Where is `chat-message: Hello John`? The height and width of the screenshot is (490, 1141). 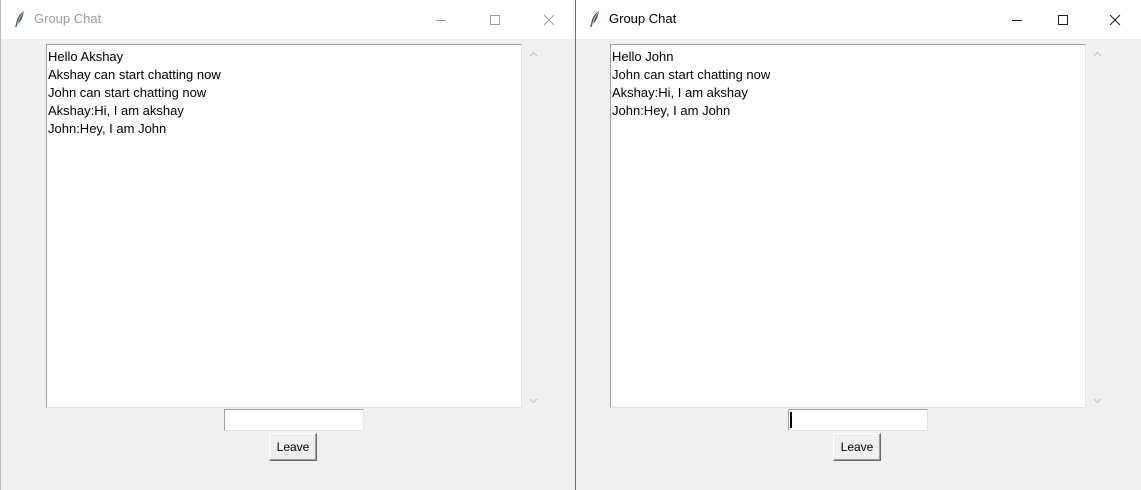
chat-message: Hello John is located at coordinates (643, 56).